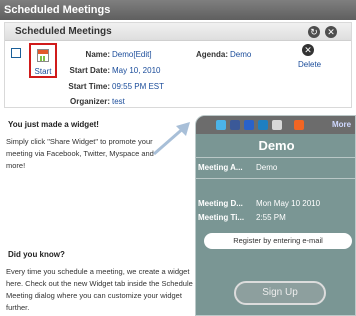 The image size is (356, 316). What do you see at coordinates (240, 54) in the screenshot?
I see `agenda-link: Demo` at bounding box center [240, 54].